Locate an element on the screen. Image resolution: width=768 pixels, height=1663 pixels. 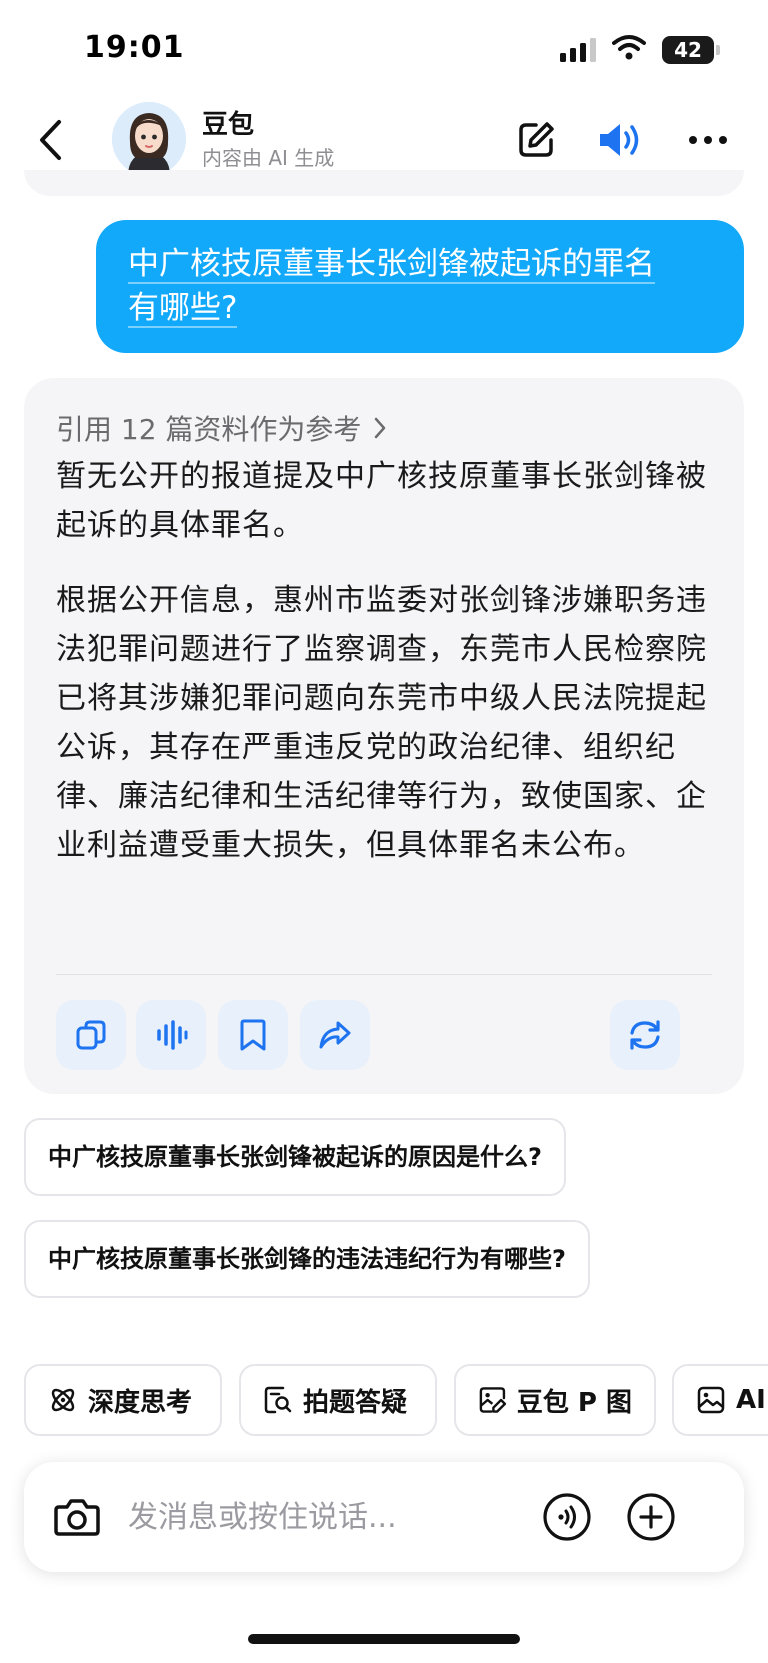
cellular-signal-icon is located at coordinates (578, 50).